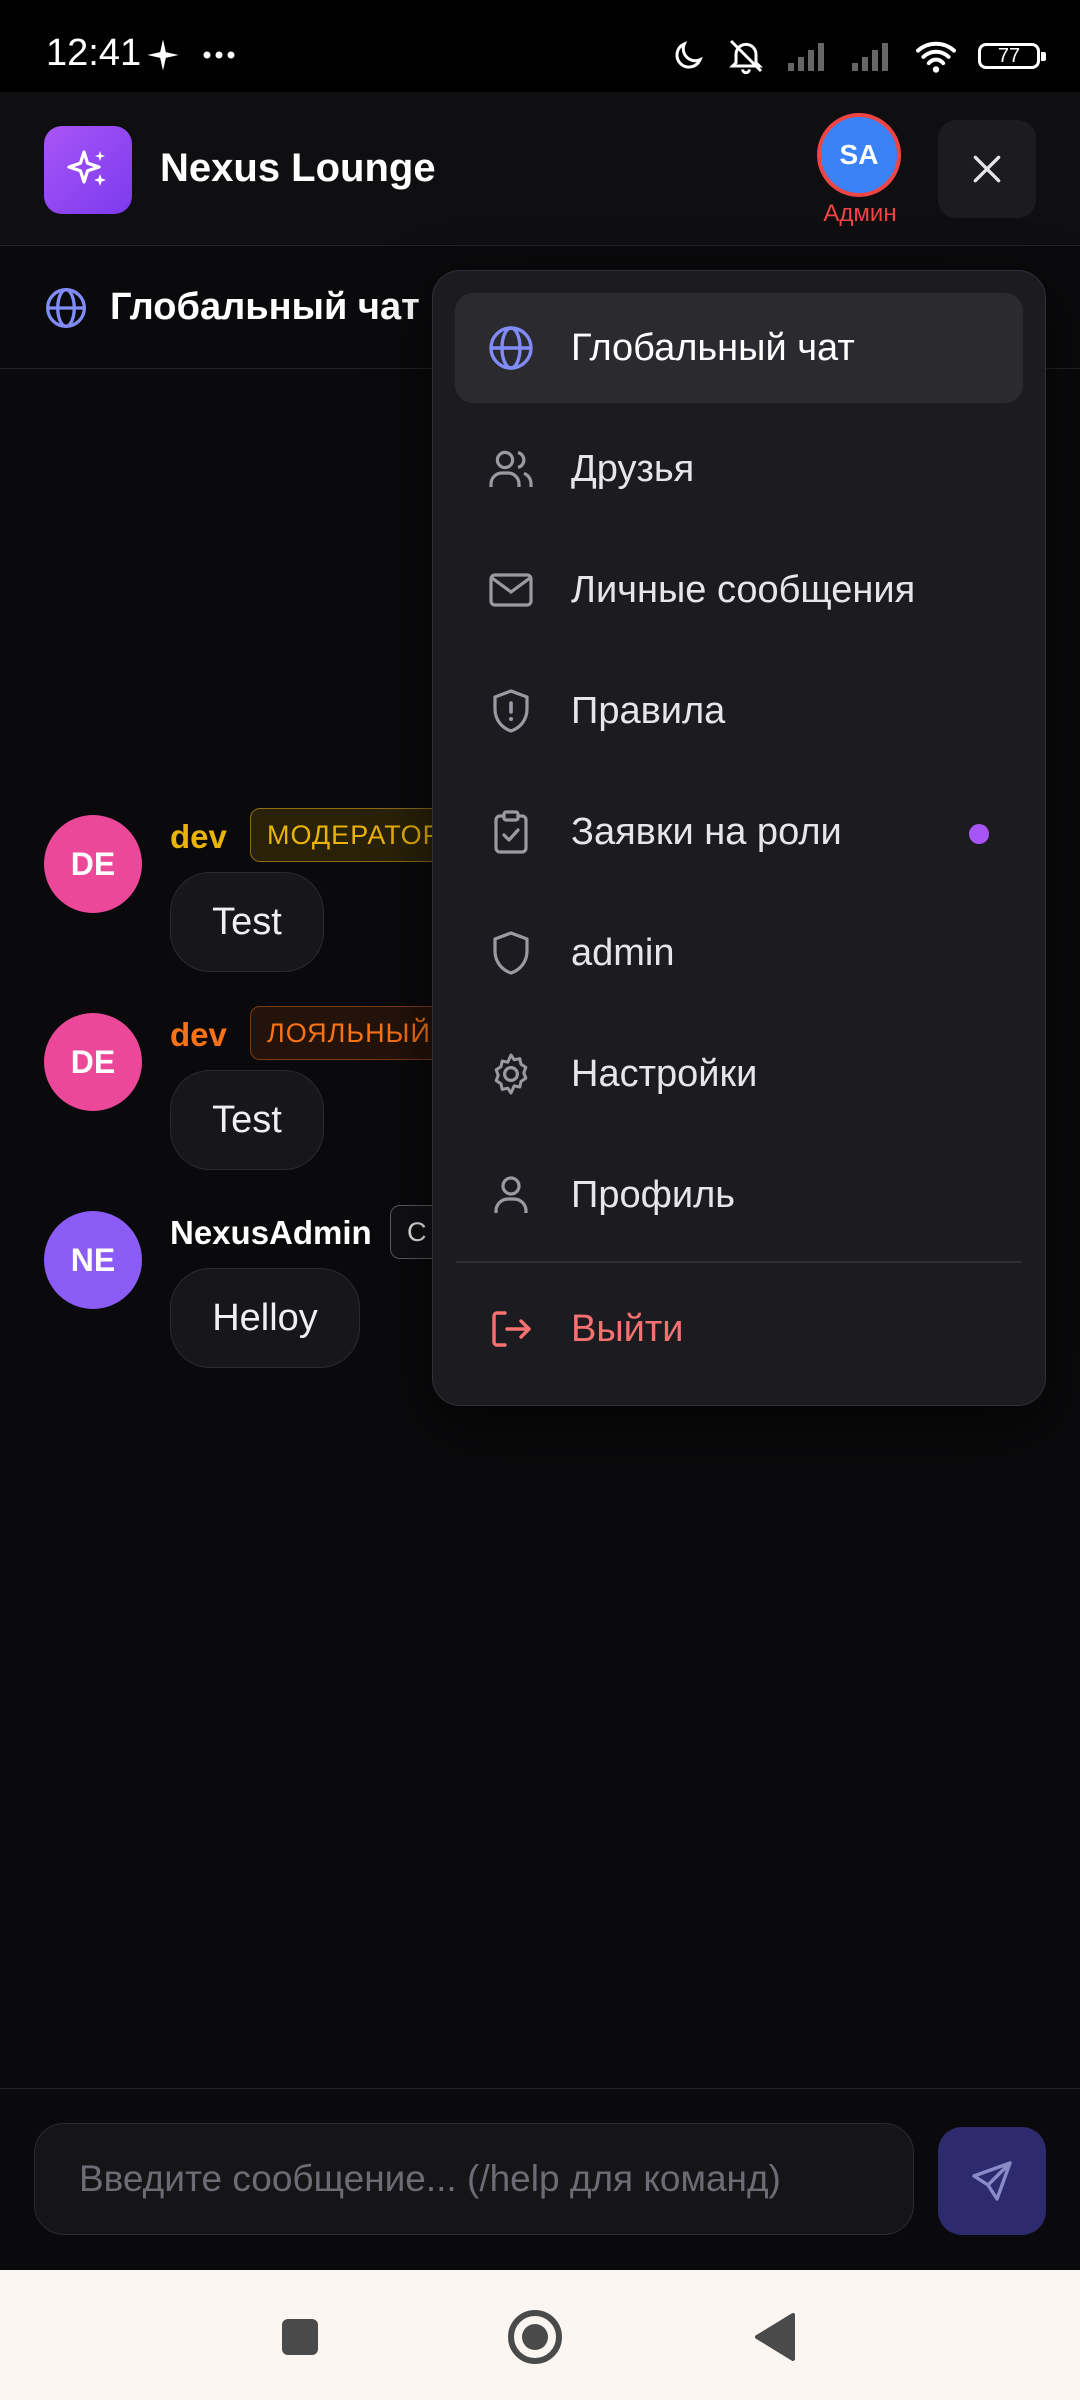  Describe the element at coordinates (265, 1318) in the screenshot. I see `message-bubble: Helloy` at that location.